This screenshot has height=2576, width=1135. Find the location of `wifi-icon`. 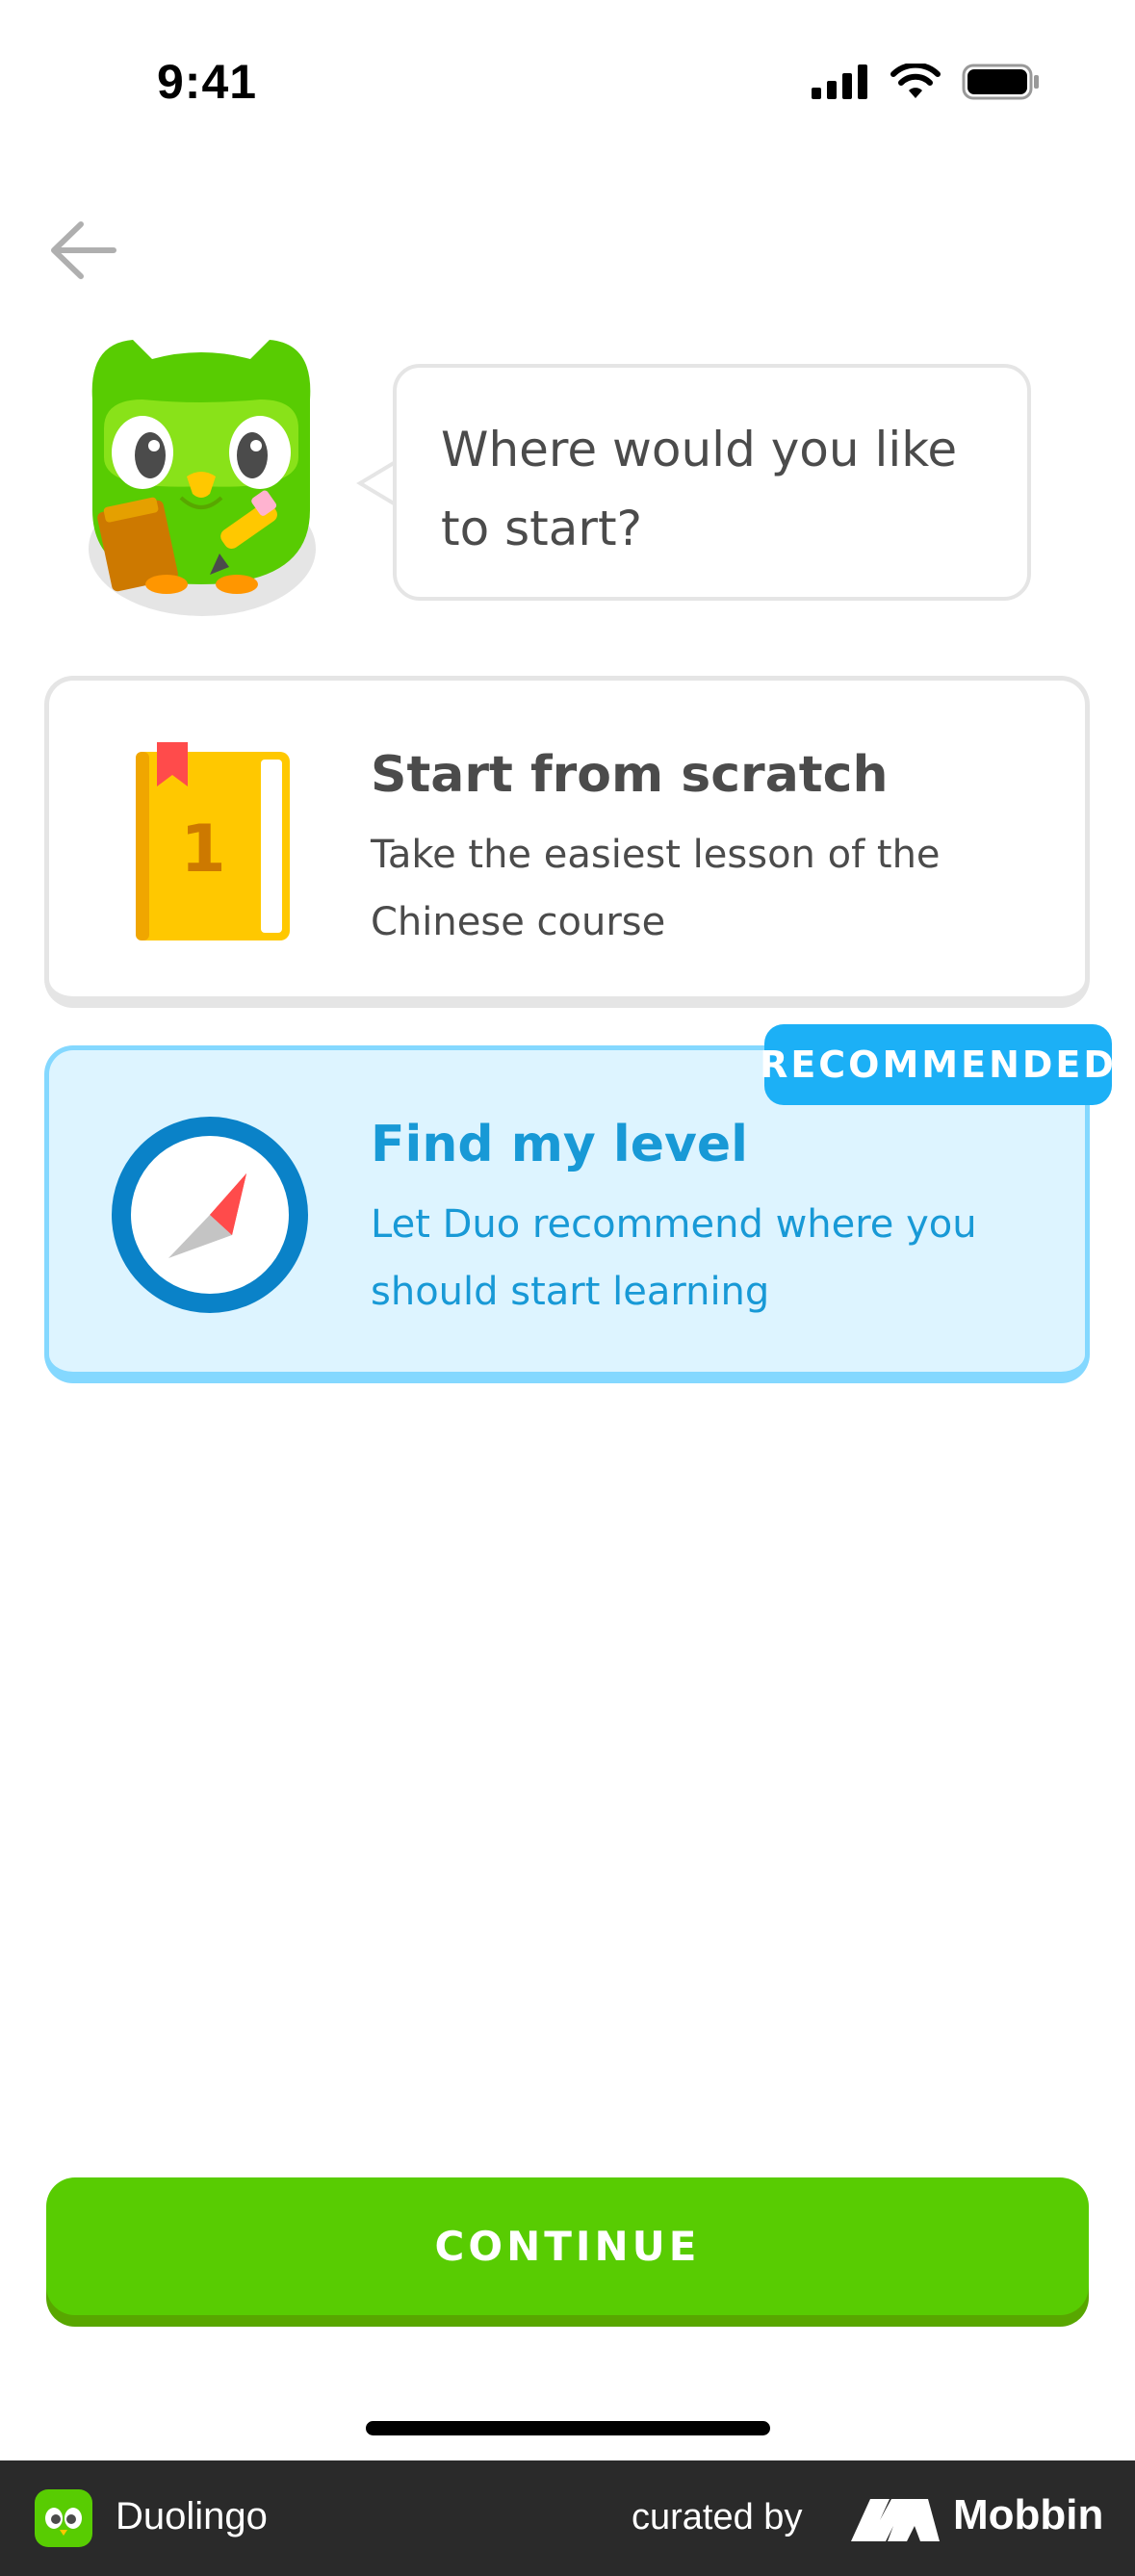

wifi-icon is located at coordinates (915, 81).